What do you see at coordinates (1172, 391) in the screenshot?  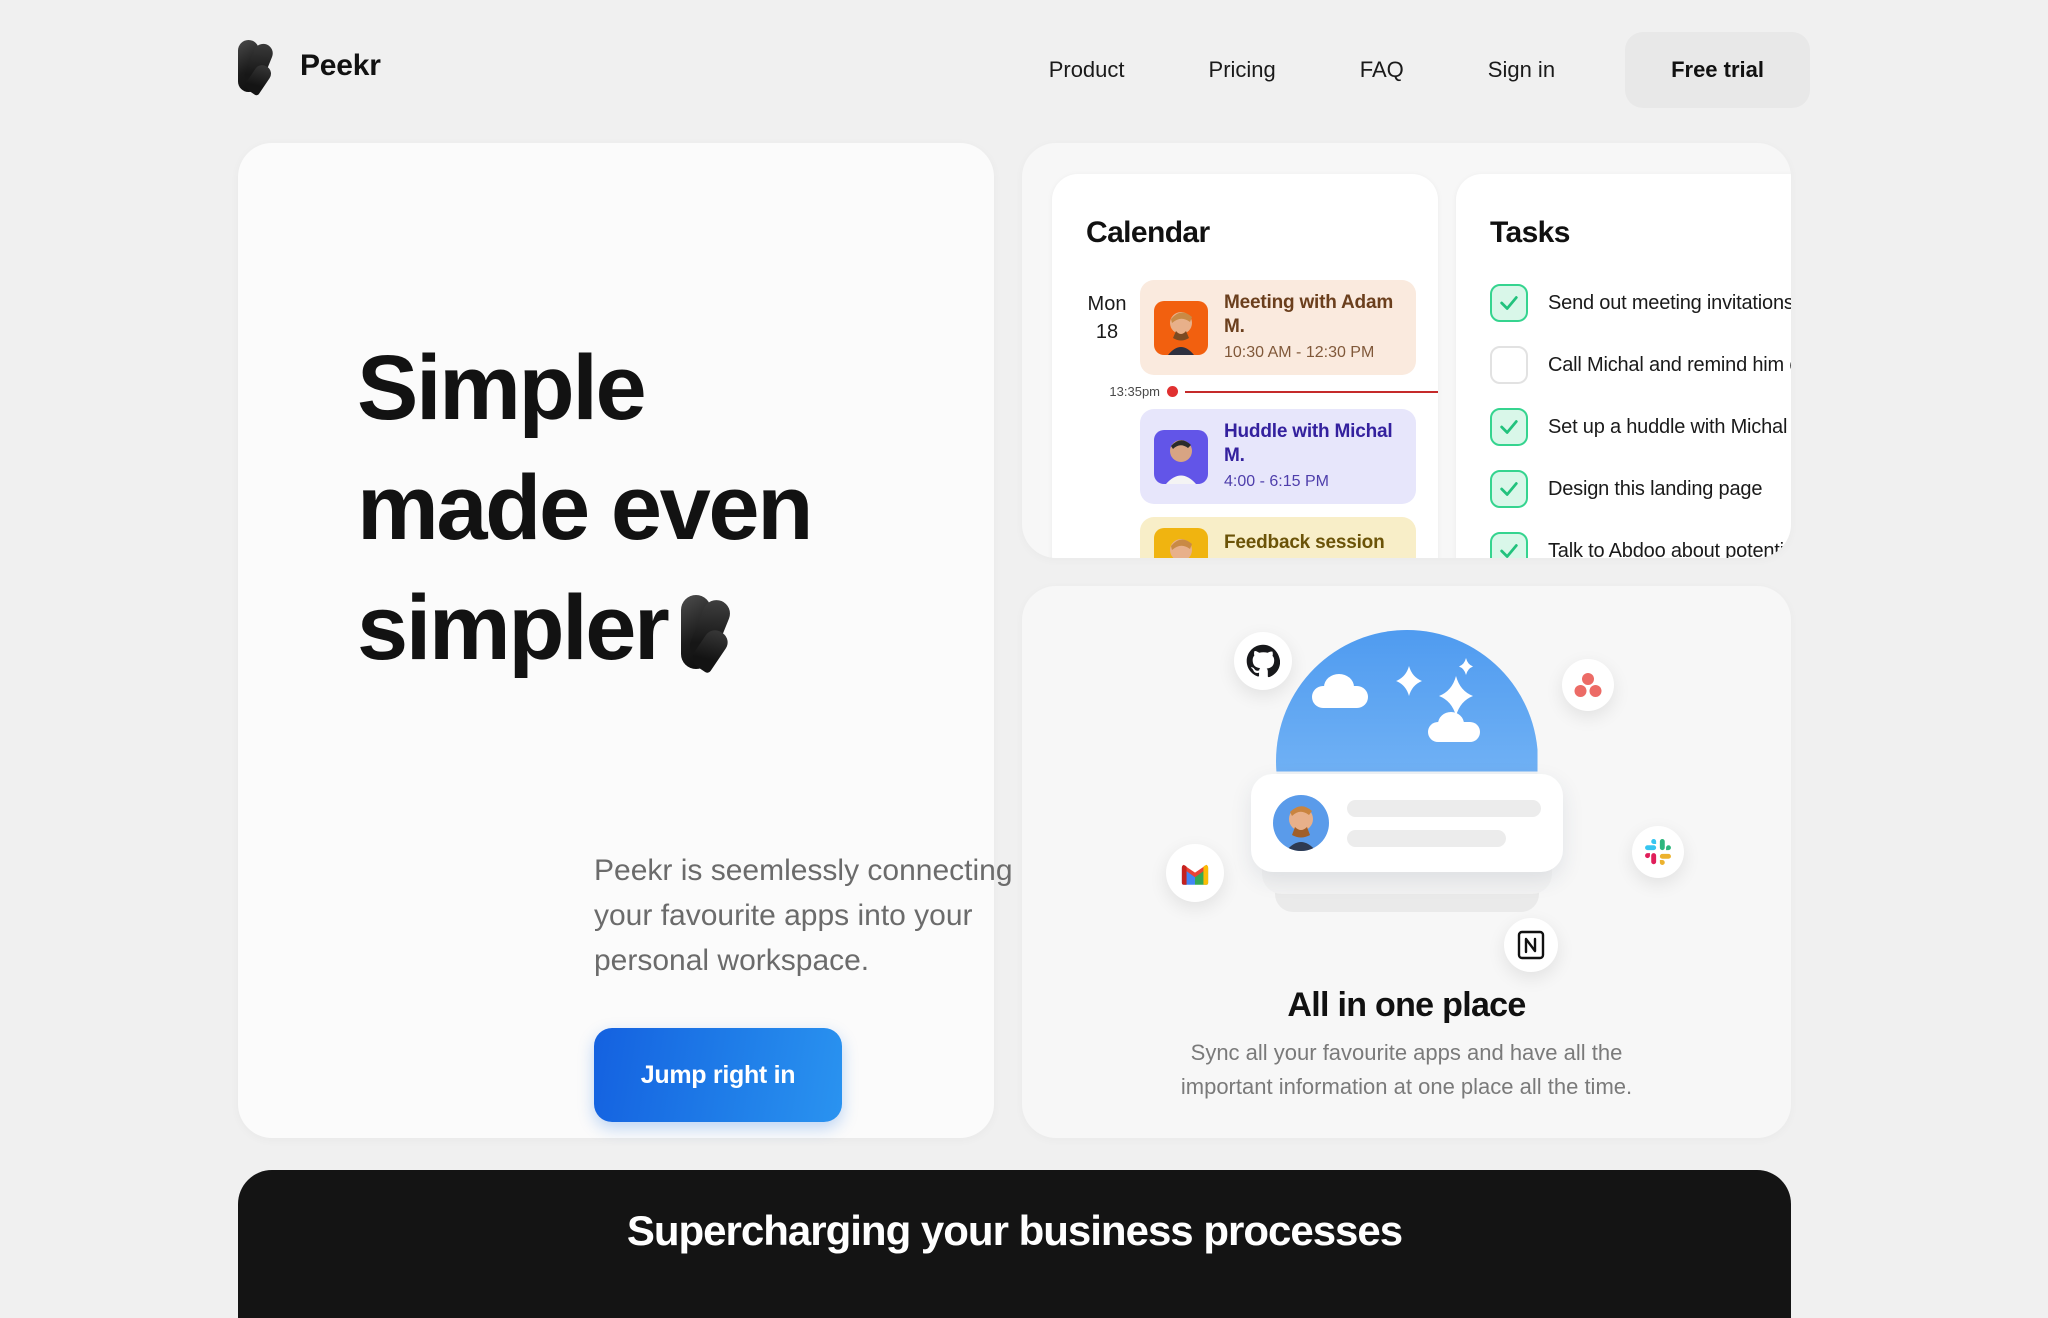 I see `current-time-dot` at bounding box center [1172, 391].